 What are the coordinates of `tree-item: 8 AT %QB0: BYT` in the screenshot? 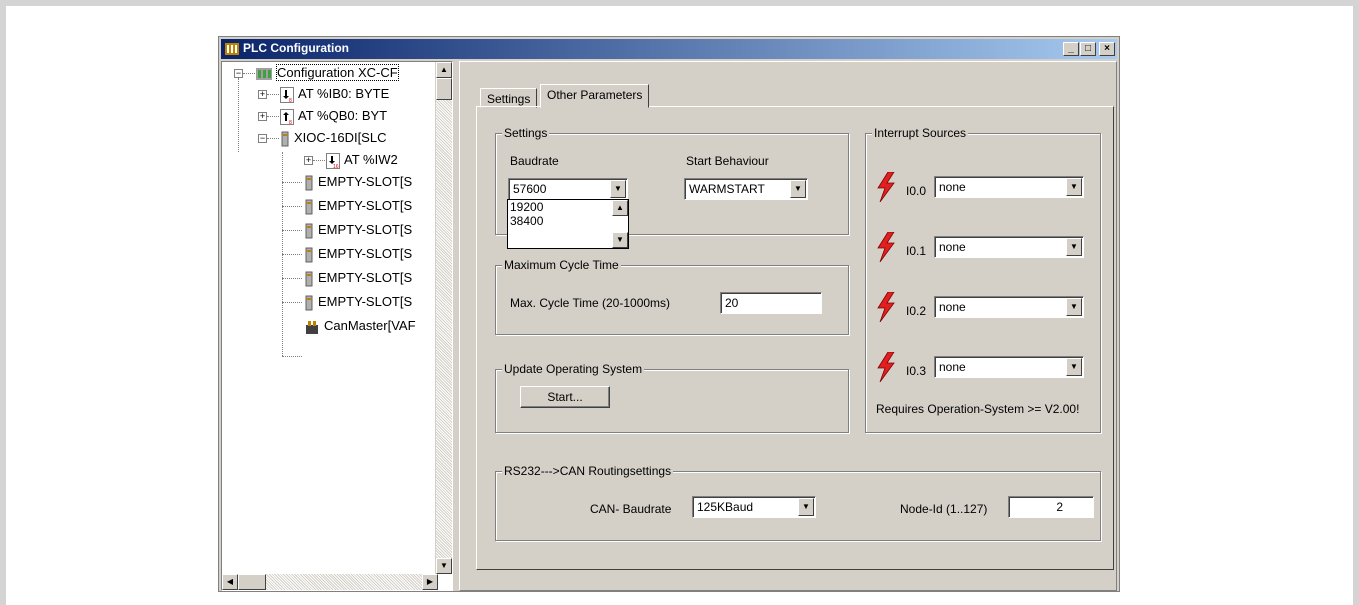 It's located at (333, 116).